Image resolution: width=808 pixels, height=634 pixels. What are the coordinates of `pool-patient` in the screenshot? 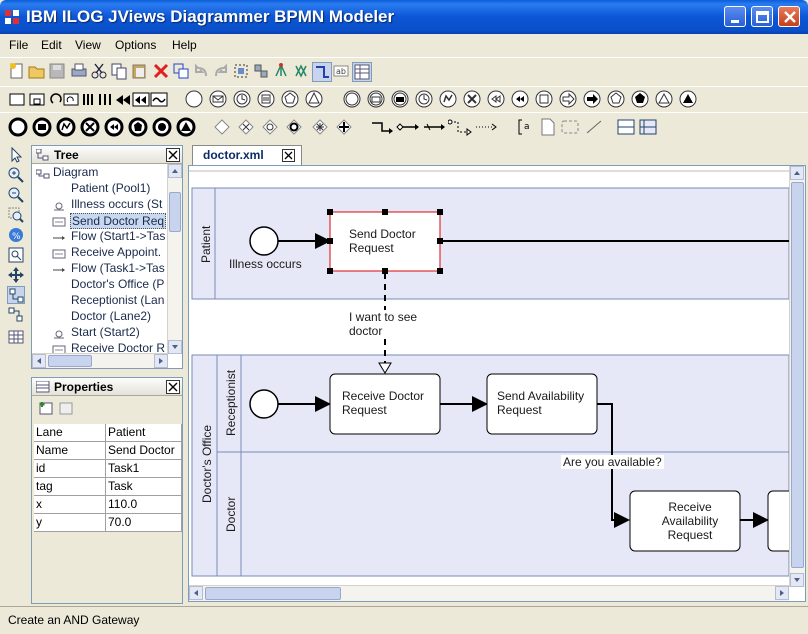 It's located at (490, 243).